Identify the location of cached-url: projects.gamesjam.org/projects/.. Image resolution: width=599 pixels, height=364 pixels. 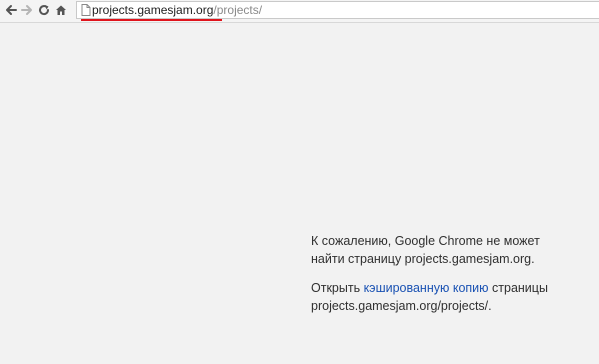
(401, 306).